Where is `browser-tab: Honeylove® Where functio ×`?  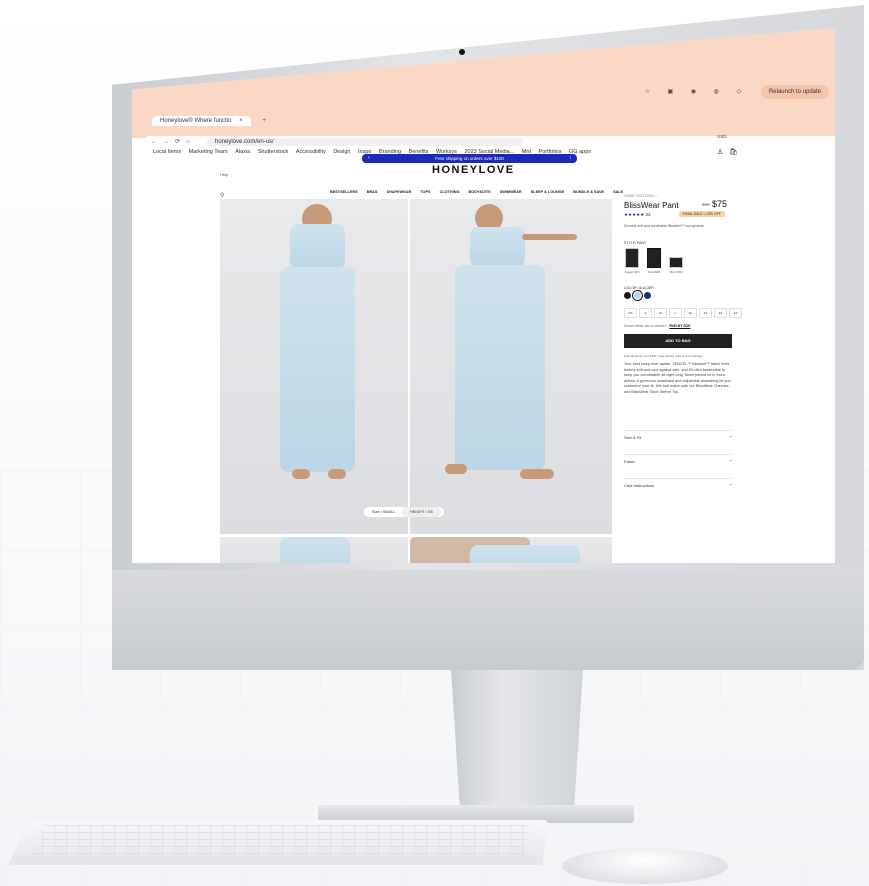 browser-tab: Honeylove® Where functio × is located at coordinates (201, 121).